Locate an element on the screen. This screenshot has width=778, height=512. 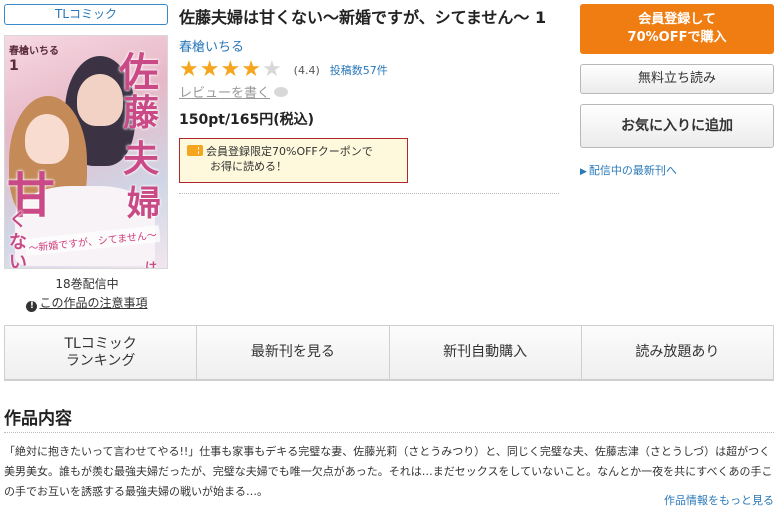
member-button-line2: 70%OFFで購入 is located at coordinates (677, 37).